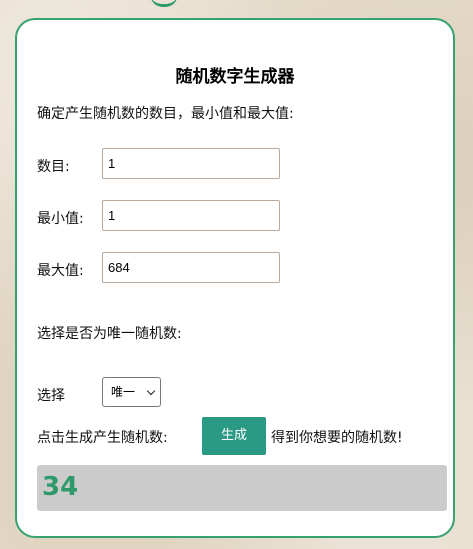 Image resolution: width=473 pixels, height=549 pixels. I want to click on count-input: 1, so click(191, 163).